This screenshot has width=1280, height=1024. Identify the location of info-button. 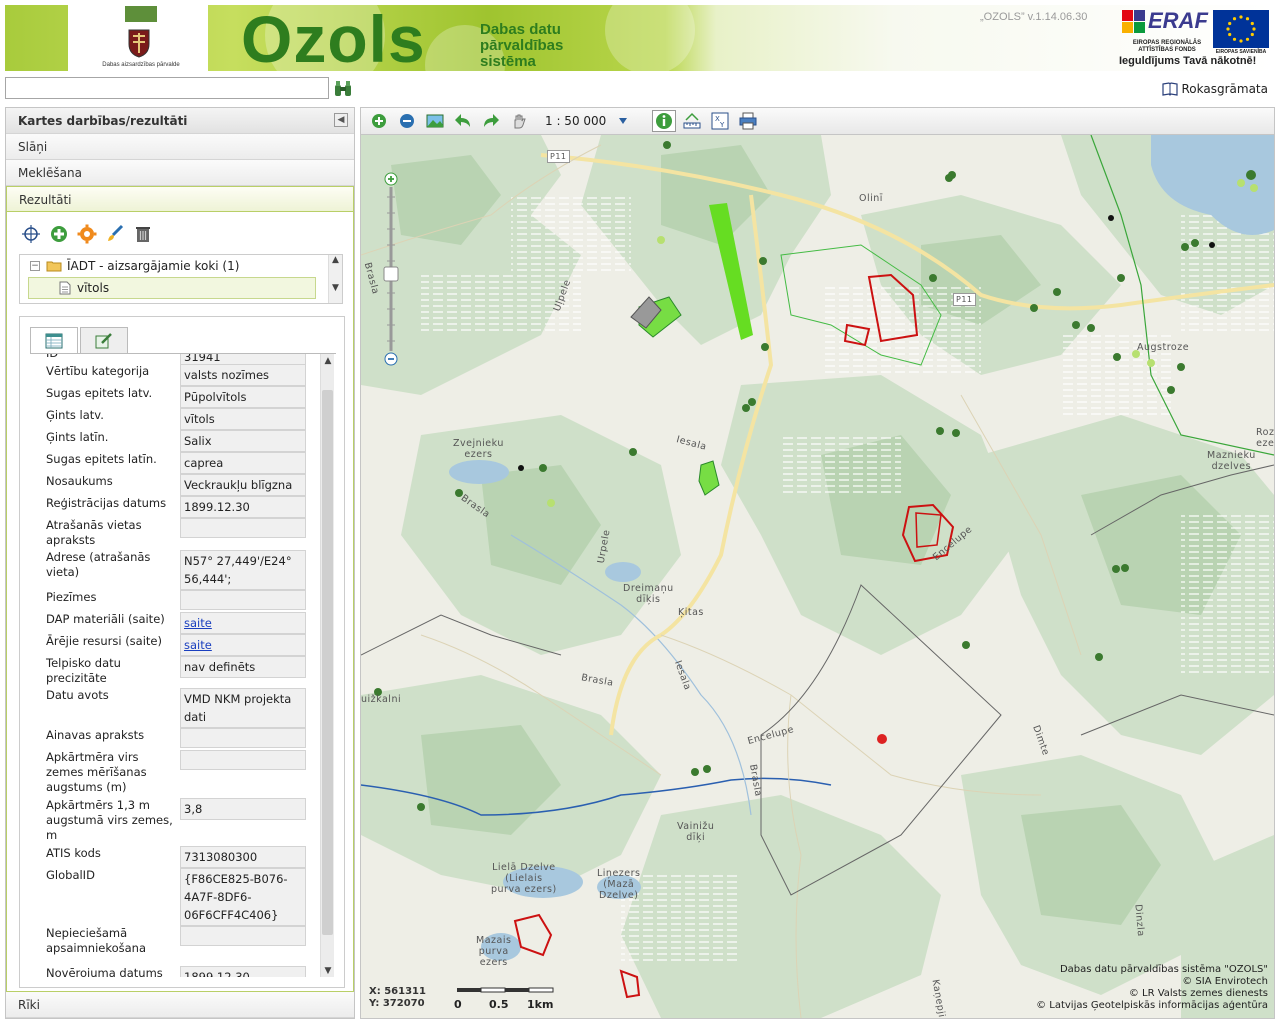
(664, 121).